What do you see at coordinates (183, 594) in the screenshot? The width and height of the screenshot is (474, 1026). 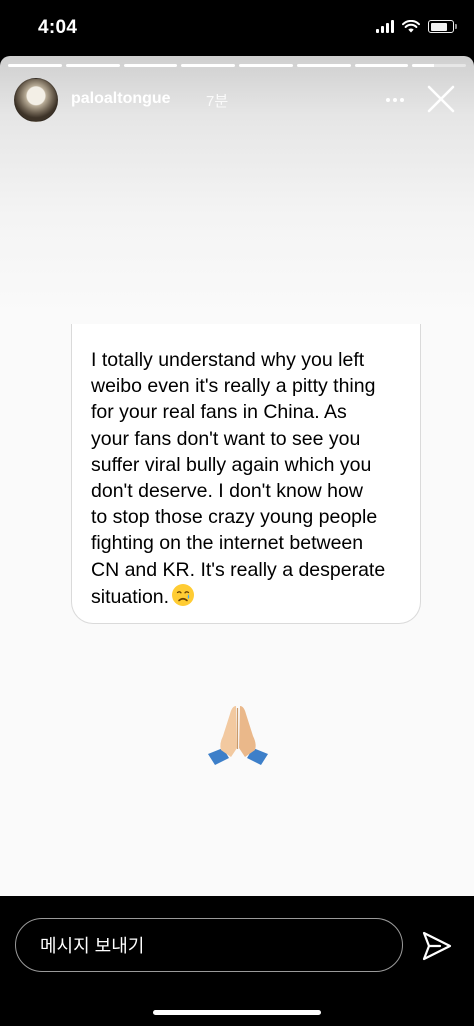 I see `crying-face-icon` at bounding box center [183, 594].